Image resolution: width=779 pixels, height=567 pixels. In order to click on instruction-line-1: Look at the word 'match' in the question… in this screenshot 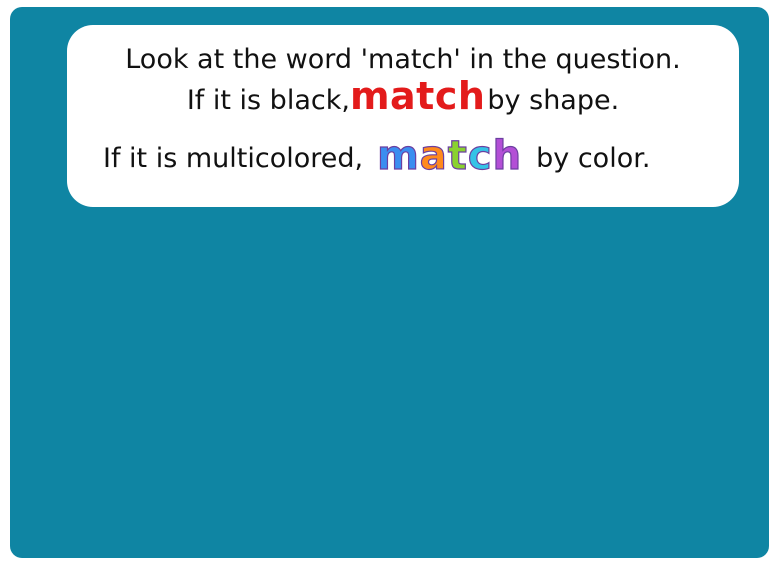, I will do `click(403, 59)`.